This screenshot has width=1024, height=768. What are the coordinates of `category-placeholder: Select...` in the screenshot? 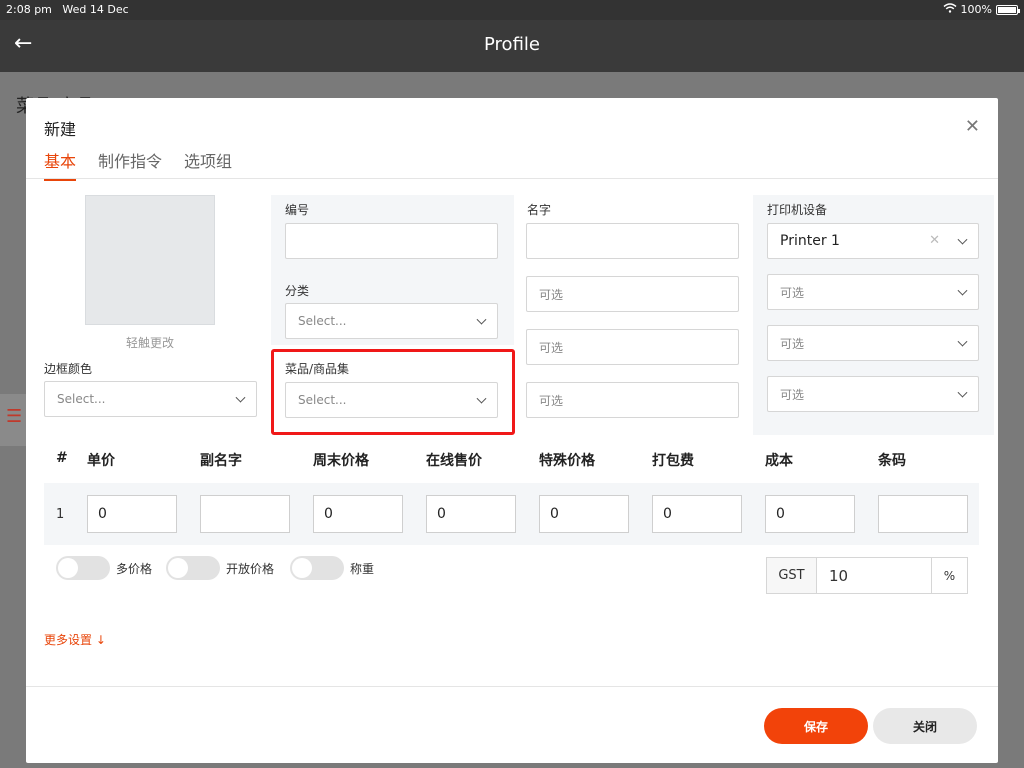 It's located at (322, 321).